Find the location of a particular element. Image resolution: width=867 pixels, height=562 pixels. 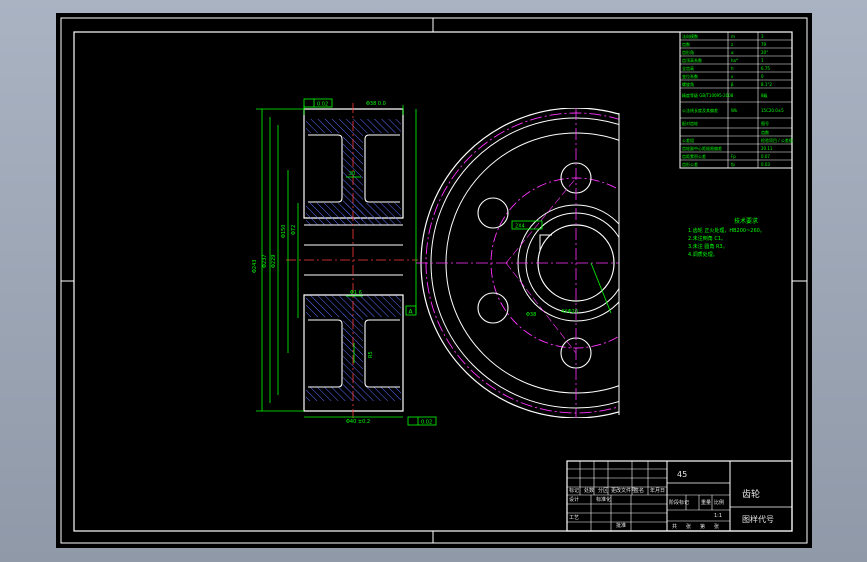

param-value: 6.75 is located at coordinates (765, 68).